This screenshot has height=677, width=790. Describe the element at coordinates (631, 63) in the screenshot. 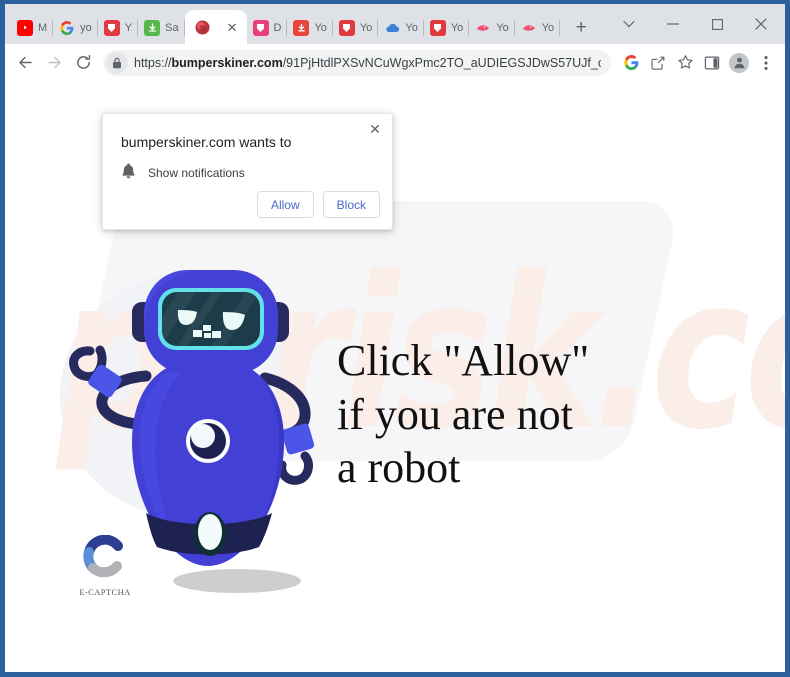

I see `google-lens-icon` at that location.